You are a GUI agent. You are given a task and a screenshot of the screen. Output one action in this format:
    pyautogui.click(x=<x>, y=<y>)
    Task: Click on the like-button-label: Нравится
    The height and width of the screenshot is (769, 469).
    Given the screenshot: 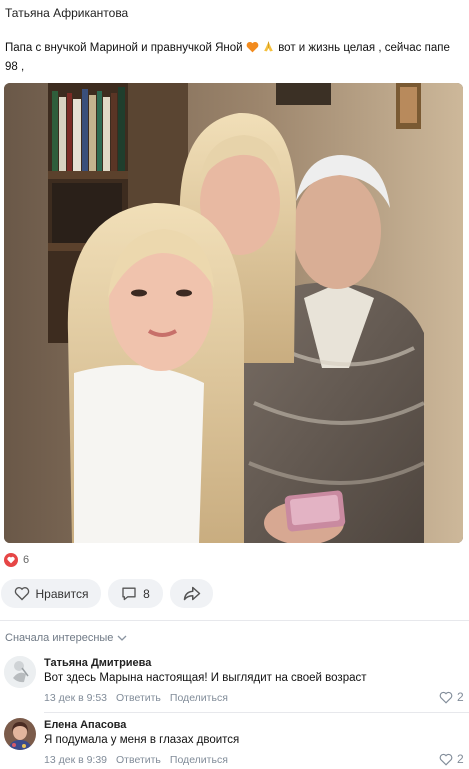 What is the action you would take?
    pyautogui.click(x=62, y=593)
    